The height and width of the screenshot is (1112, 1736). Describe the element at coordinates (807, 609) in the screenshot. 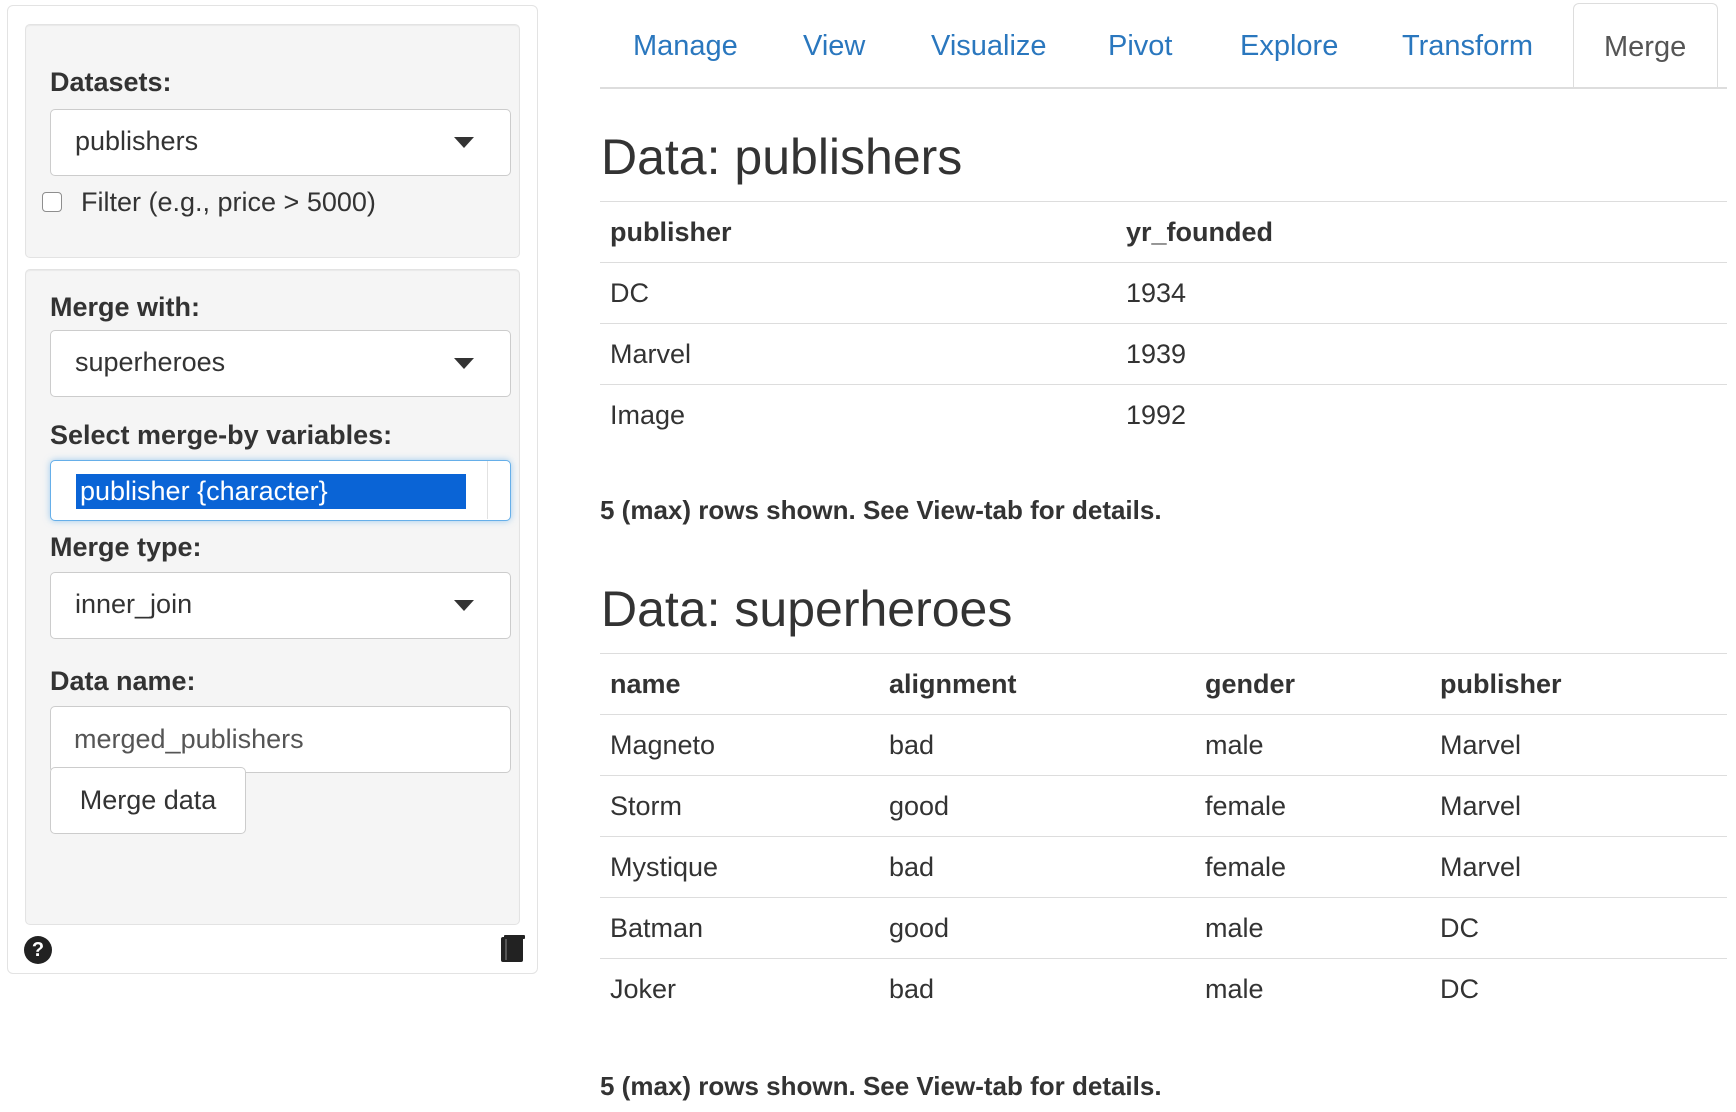

I see `superheroes-heading: Data: superheroes` at that location.